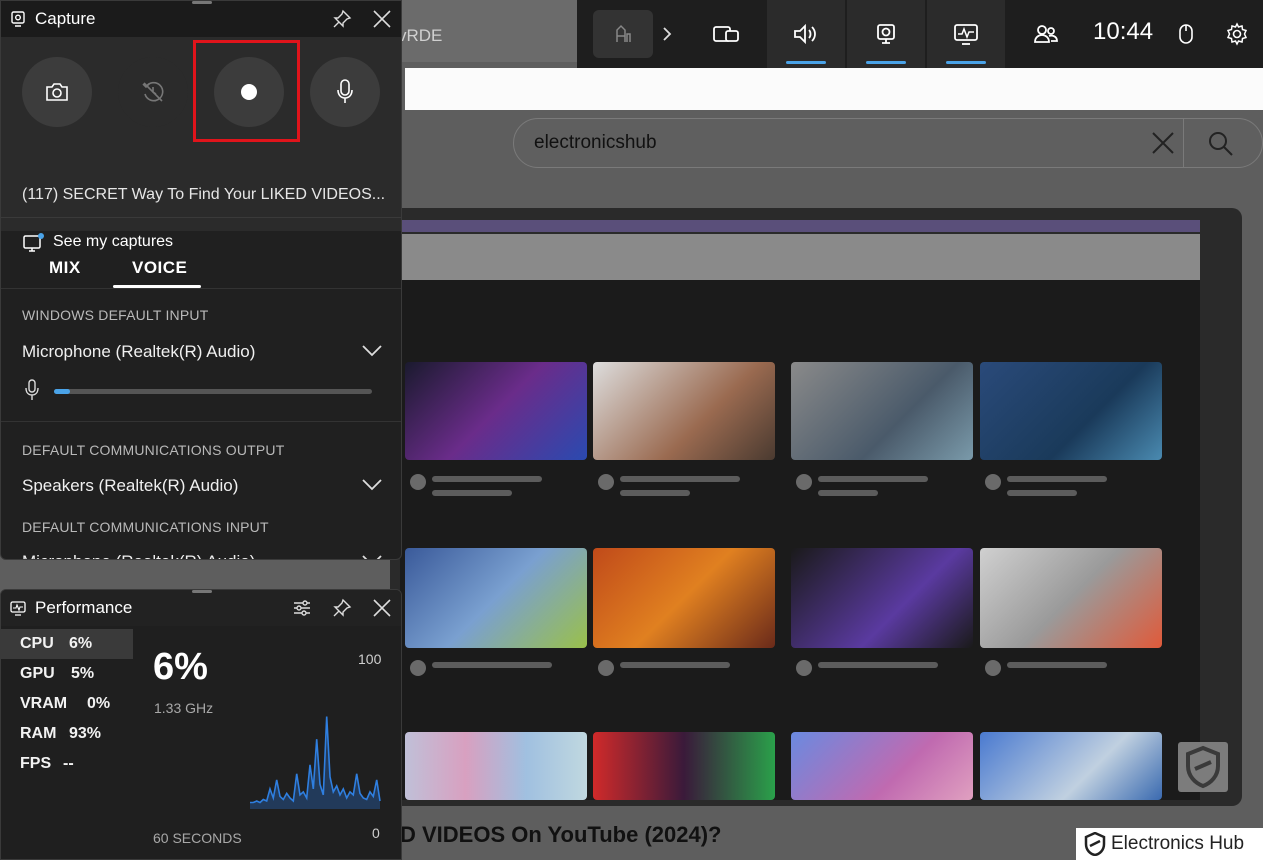 The height and width of the screenshot is (860, 1263). Describe the element at coordinates (1095, 844) in the screenshot. I see `shield-logo-icon` at that location.